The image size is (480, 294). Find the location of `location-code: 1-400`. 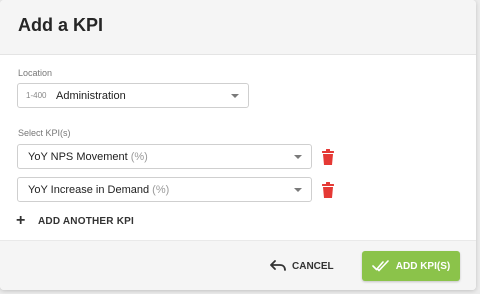

location-code: 1-400 is located at coordinates (36, 95).